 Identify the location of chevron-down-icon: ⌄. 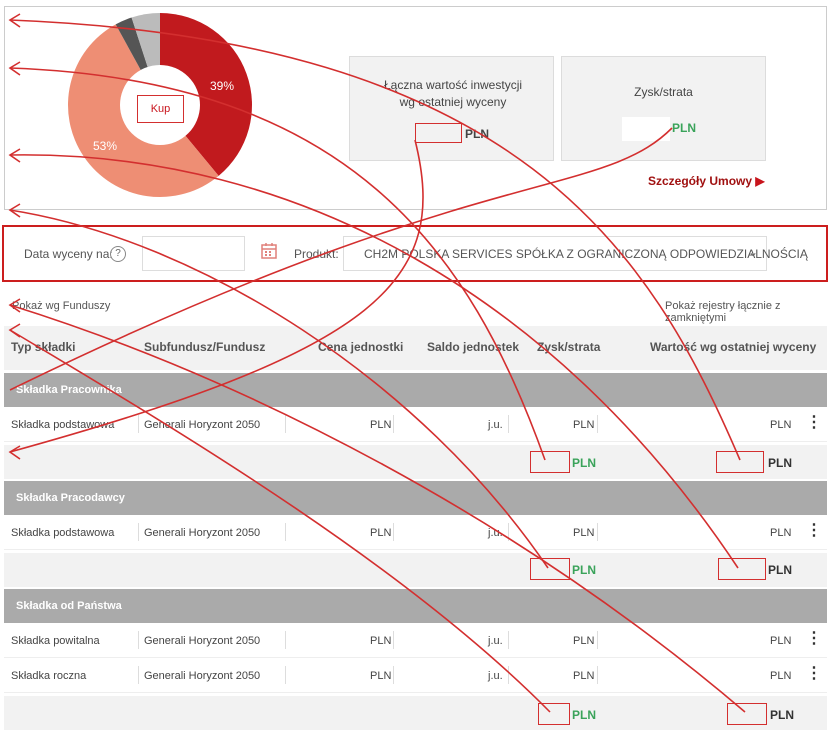
(752, 252).